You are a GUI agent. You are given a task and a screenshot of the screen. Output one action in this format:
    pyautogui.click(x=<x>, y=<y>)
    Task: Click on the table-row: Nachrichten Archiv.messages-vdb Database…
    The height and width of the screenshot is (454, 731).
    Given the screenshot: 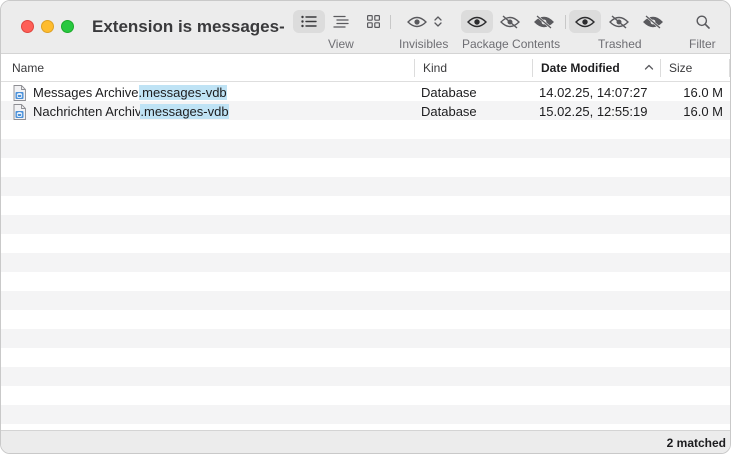 What is the action you would take?
    pyautogui.click(x=365, y=111)
    